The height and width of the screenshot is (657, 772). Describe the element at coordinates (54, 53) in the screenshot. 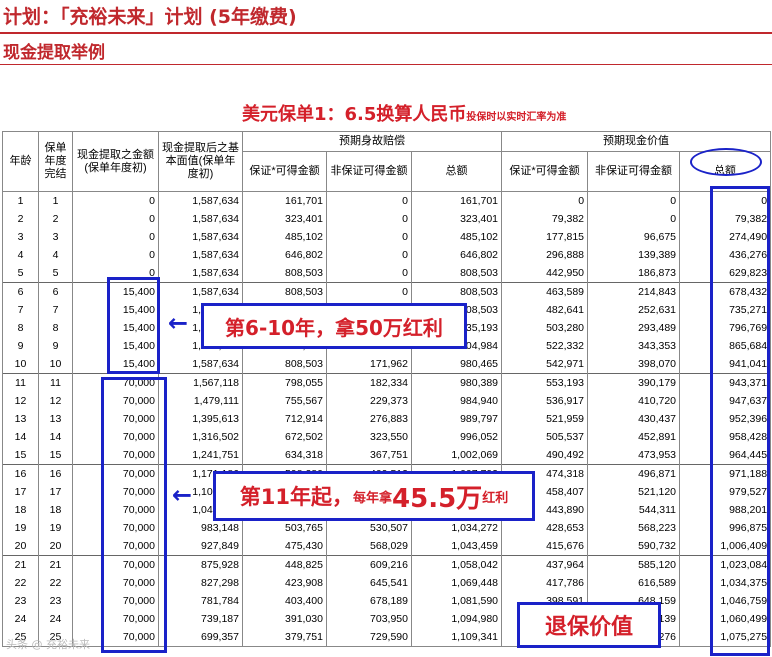

I see `section-title: 现金提取举例` at that location.